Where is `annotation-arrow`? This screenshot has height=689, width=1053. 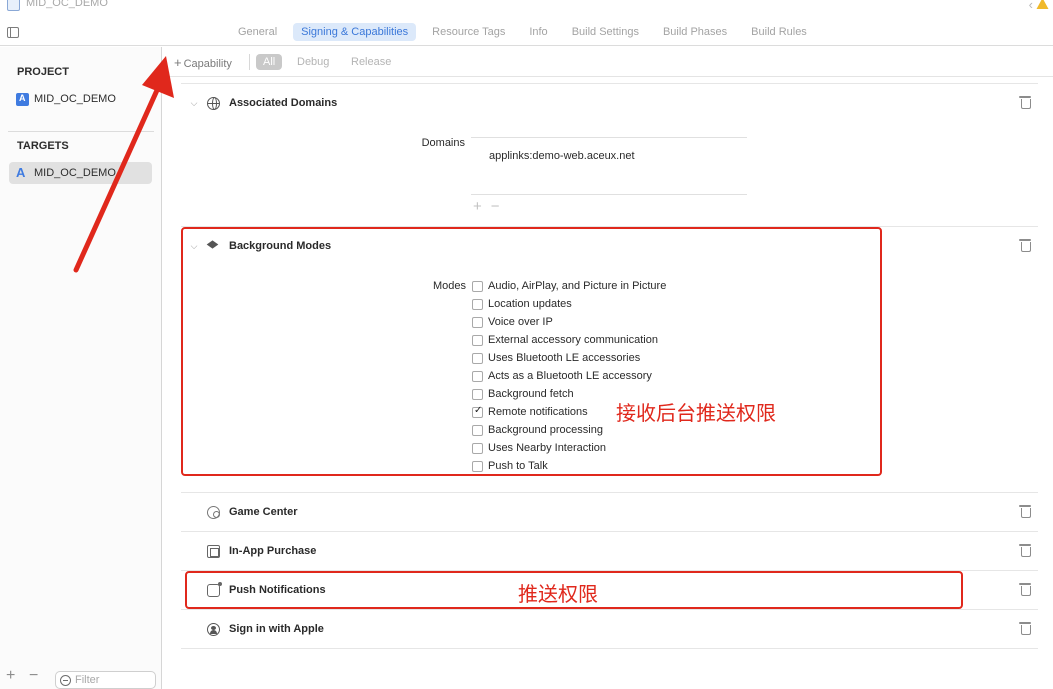 annotation-arrow is located at coordinates (123, 164).